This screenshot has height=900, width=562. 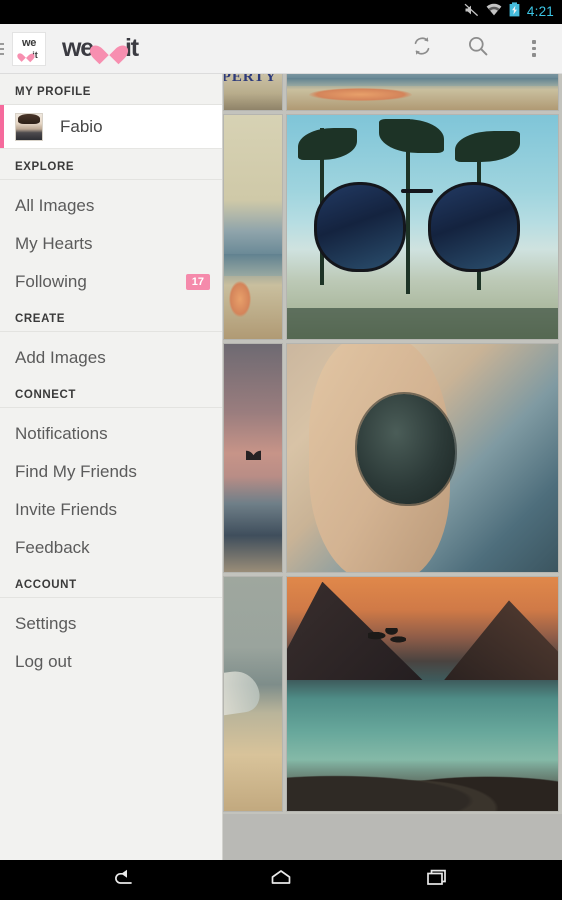 I want to click on sunglasses-bridge, so click(x=417, y=190).